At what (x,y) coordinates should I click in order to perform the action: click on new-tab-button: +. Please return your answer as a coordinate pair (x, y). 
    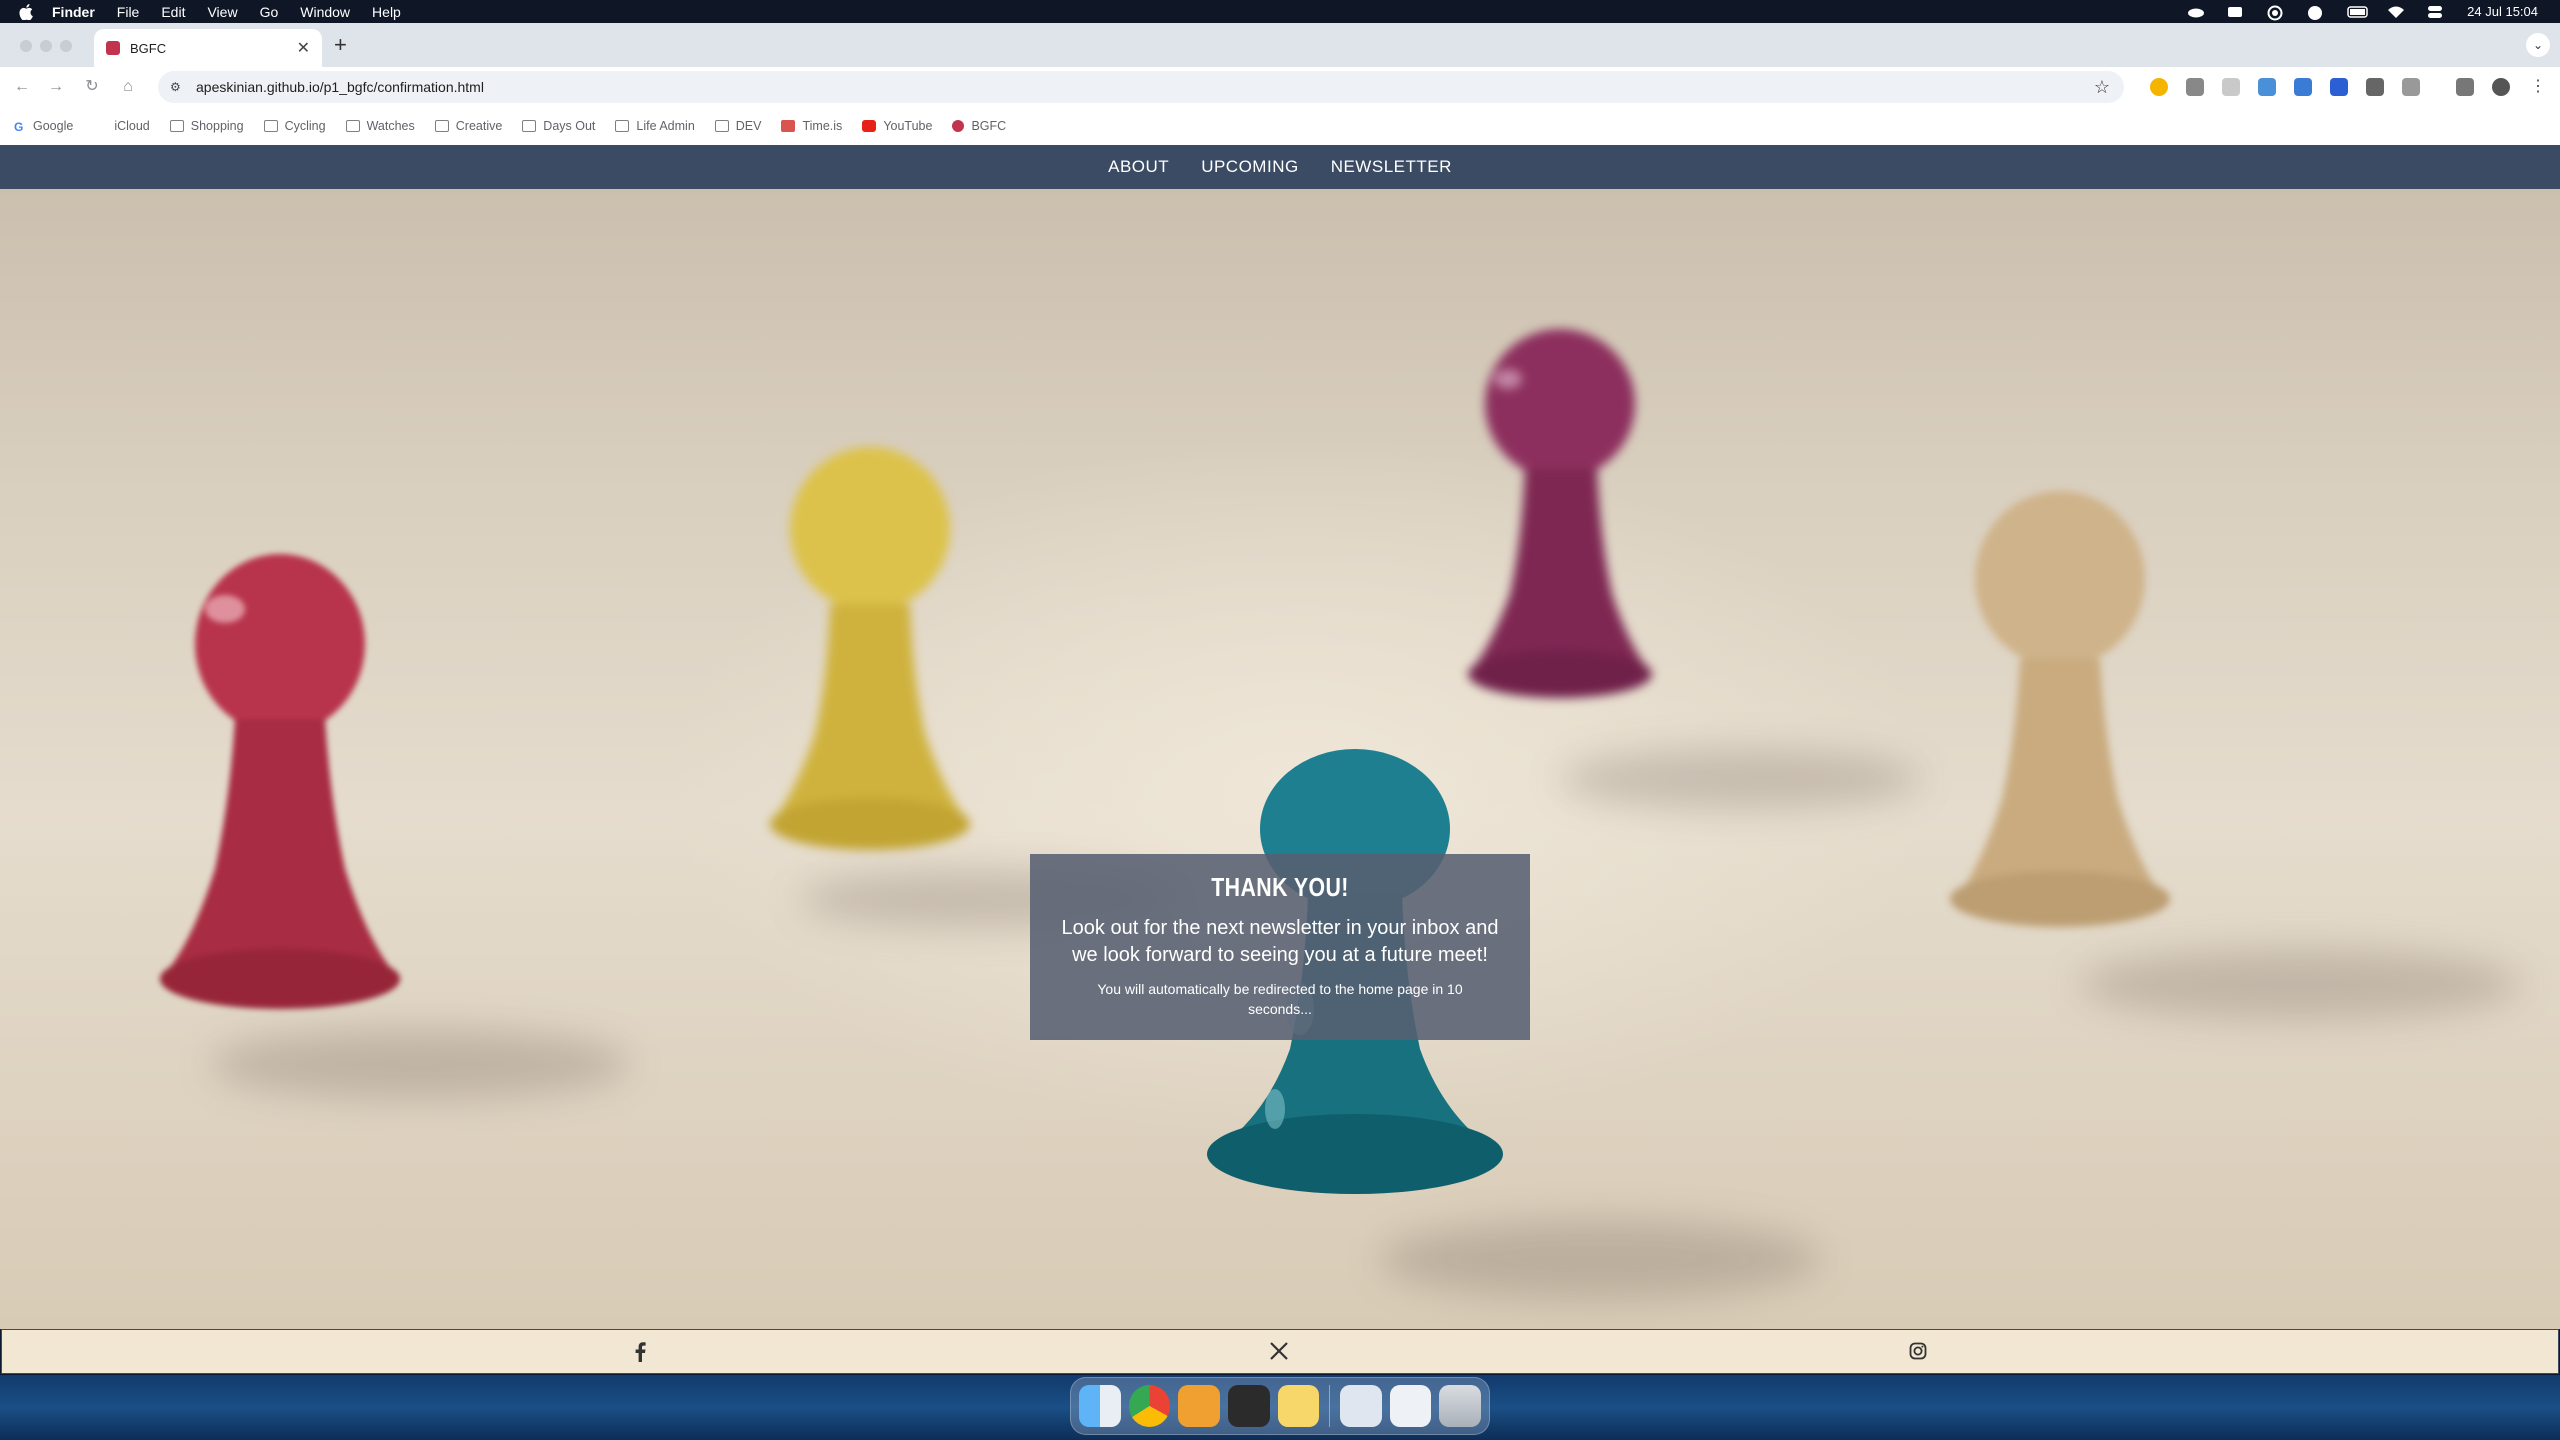
    Looking at the image, I should click on (340, 45).